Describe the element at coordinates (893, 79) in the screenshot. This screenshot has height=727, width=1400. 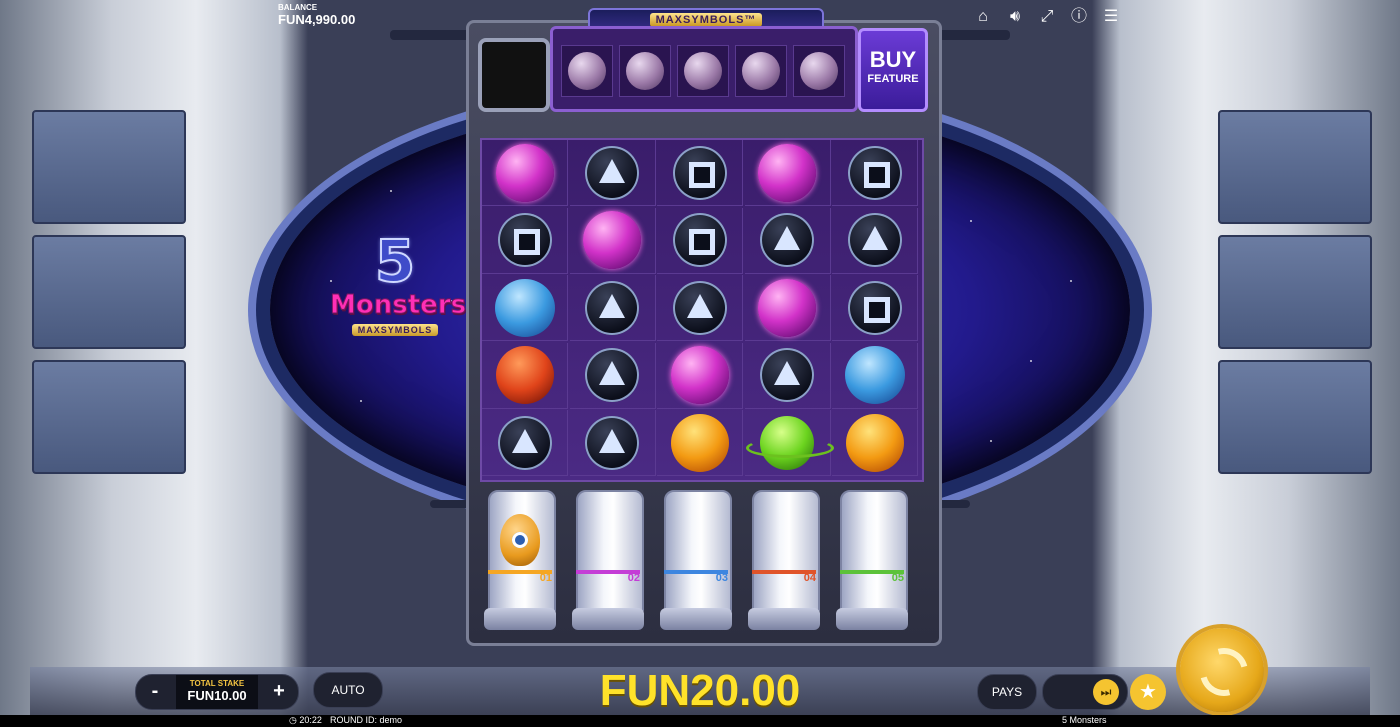
I see `feature-label: FEATURE` at that location.